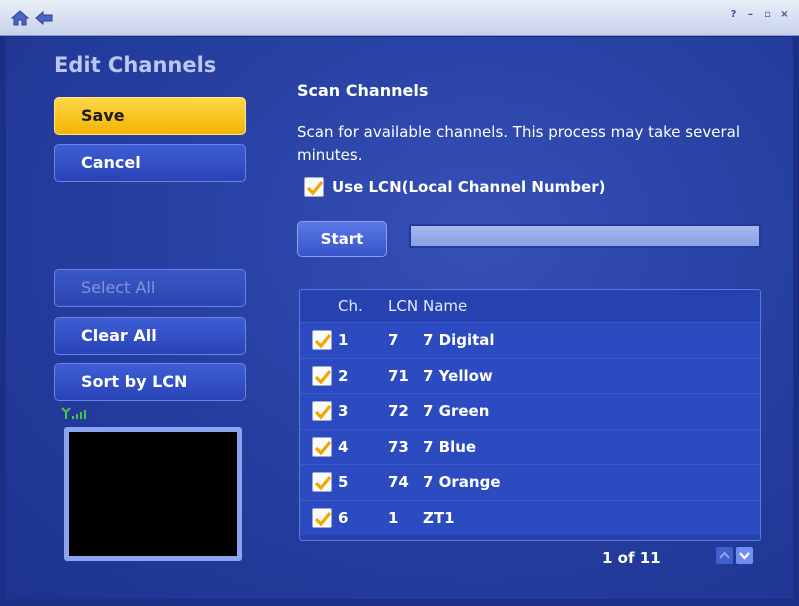 This screenshot has width=799, height=606. Describe the element at coordinates (439, 517) in the screenshot. I see `cell-name: ZT1` at that location.